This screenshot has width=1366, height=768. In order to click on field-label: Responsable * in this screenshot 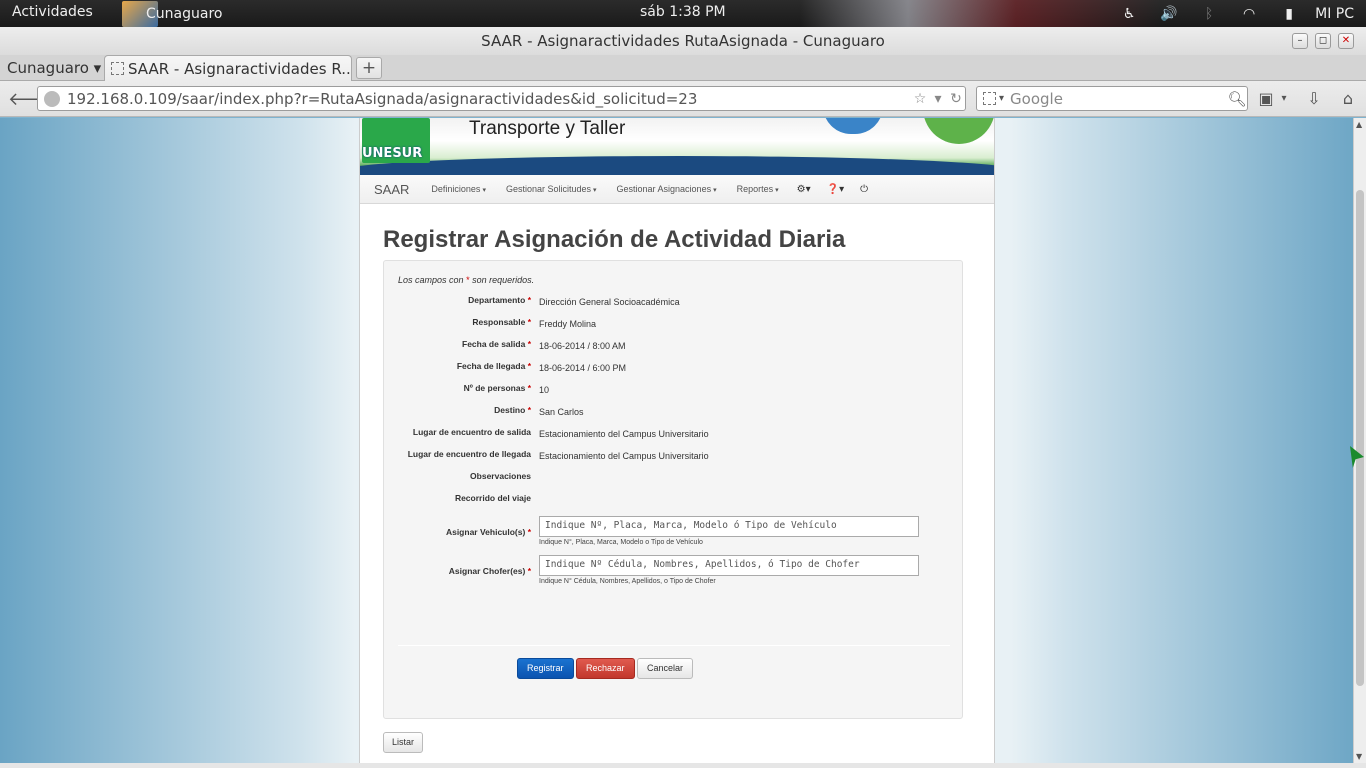, I will do `click(501, 322)`.